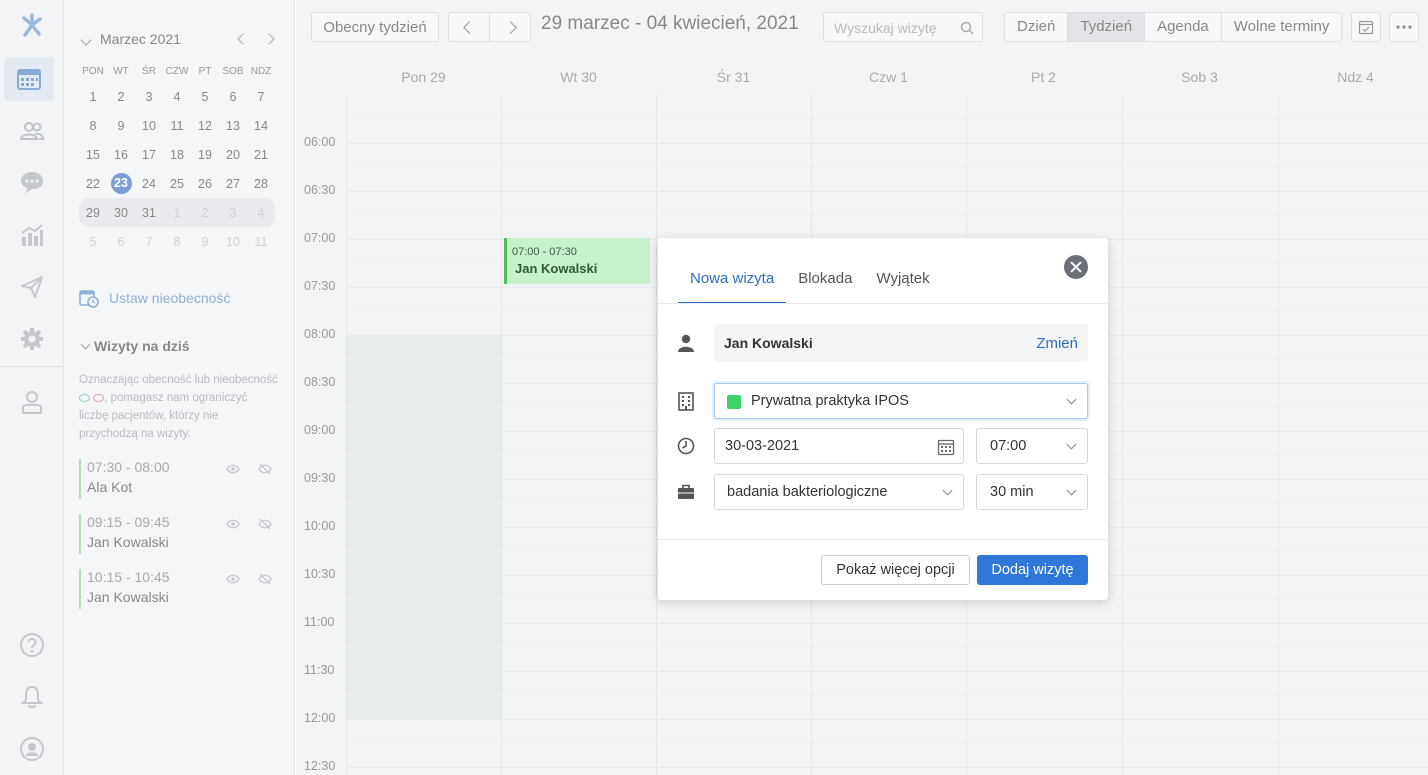  I want to click on profile-icon, so click(32, 749).